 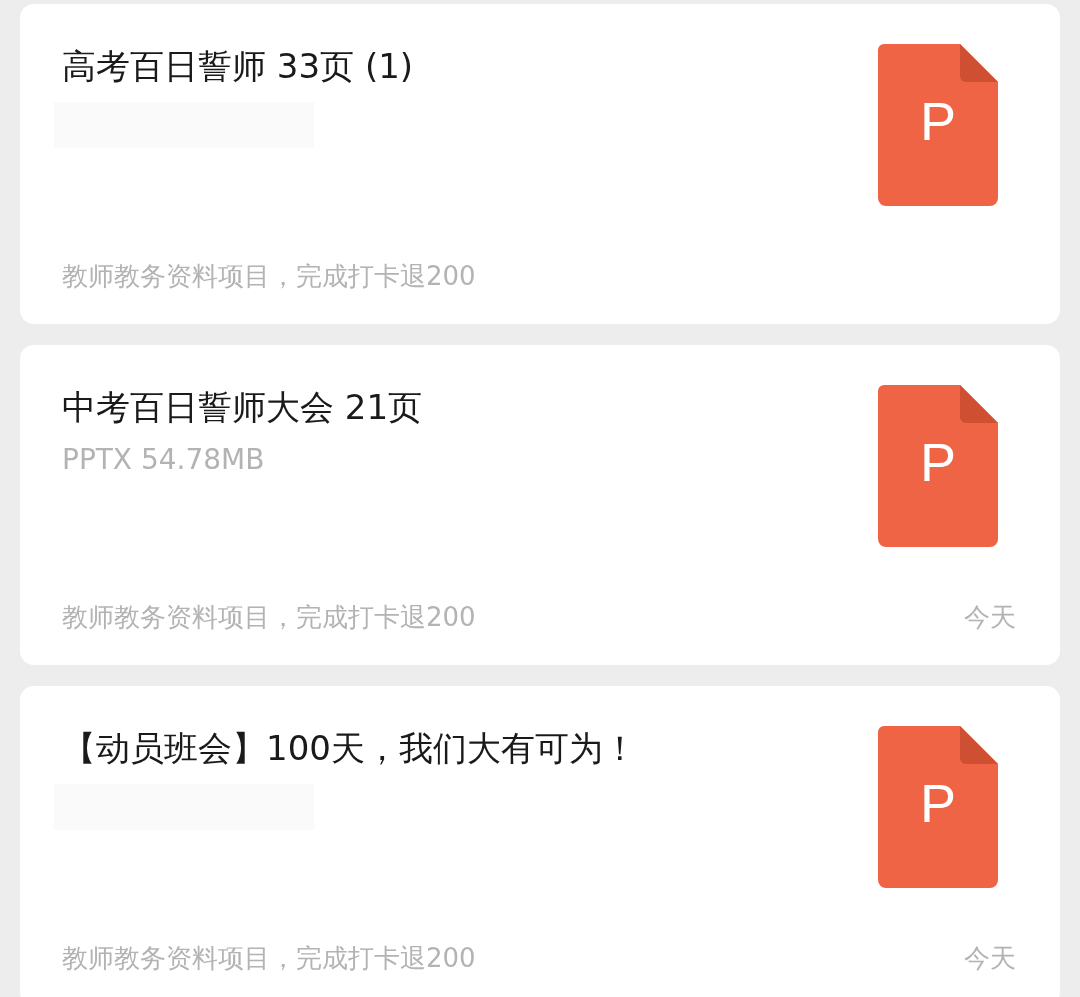 I want to click on file-info: PPTX 54.78MB, so click(x=164, y=460).